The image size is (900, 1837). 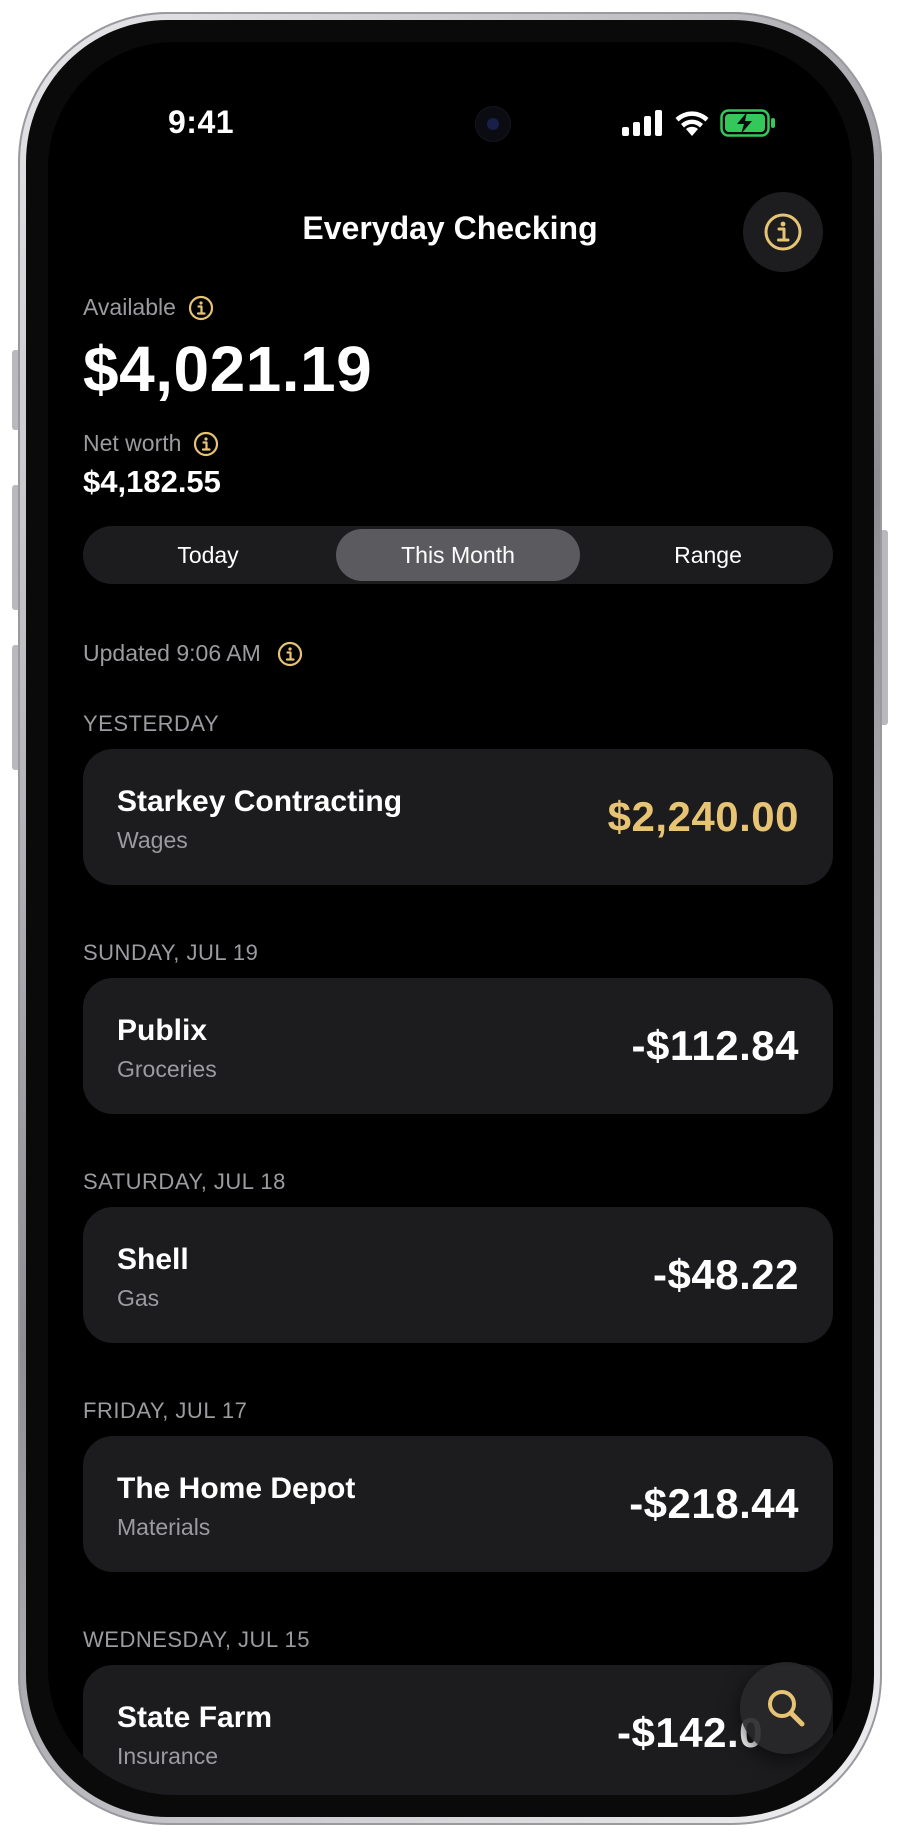 I want to click on updated-row: Updated 9:06 AM, so click(x=193, y=653).